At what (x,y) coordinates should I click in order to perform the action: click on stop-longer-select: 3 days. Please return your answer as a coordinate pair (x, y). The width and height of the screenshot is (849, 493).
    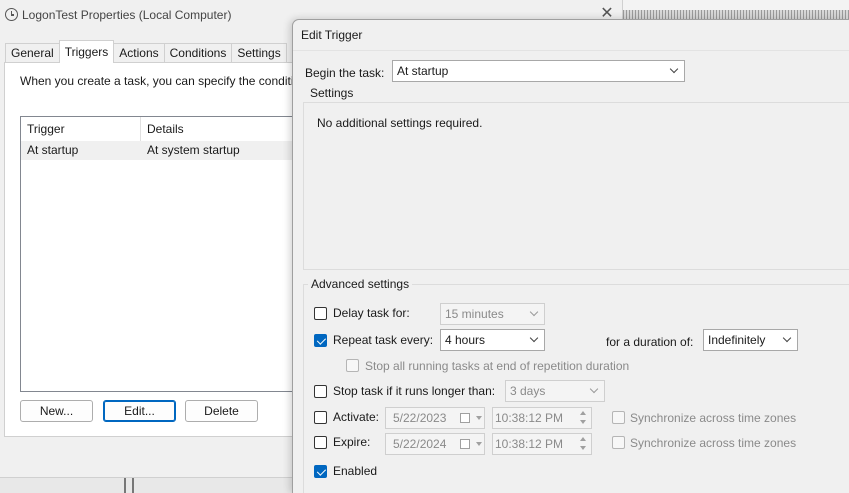
    Looking at the image, I should click on (555, 391).